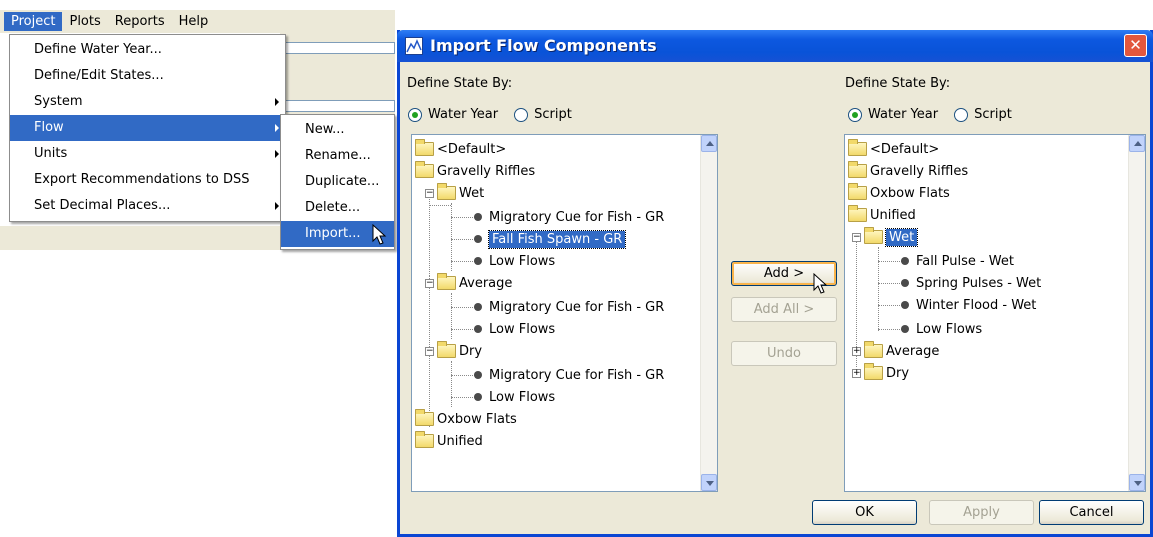 This screenshot has width=1153, height=537. What do you see at coordinates (84, 21) in the screenshot?
I see `menu-plots: Plots` at bounding box center [84, 21].